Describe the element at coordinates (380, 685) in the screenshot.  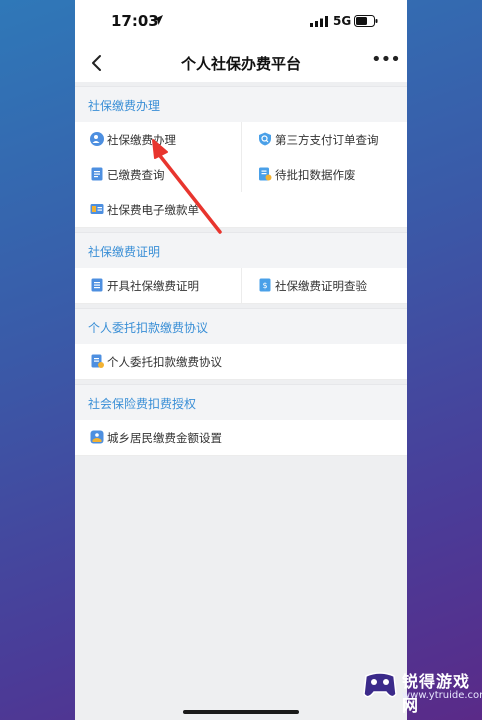
I see `gamepad-logo-icon` at that location.